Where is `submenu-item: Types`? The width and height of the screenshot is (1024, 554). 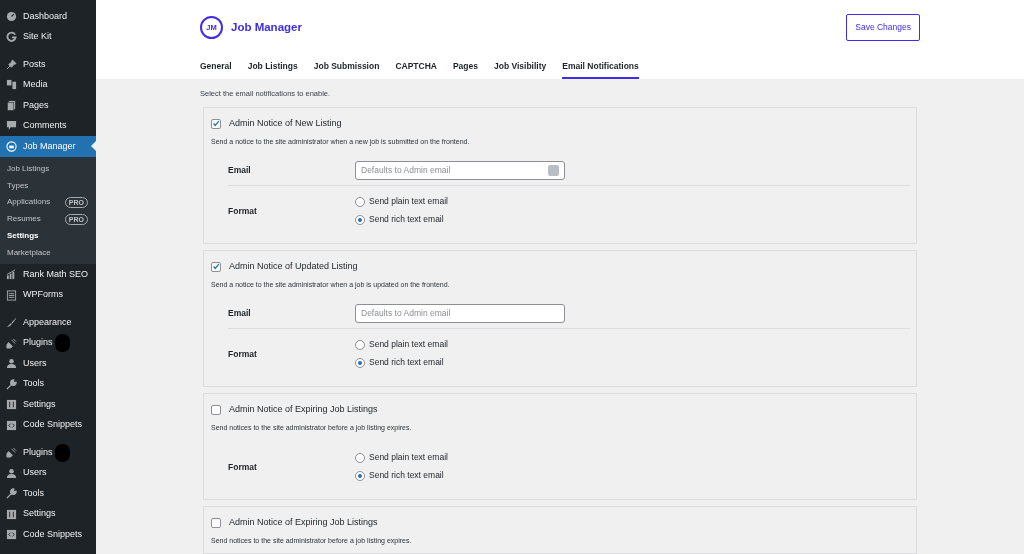 submenu-item: Types is located at coordinates (48, 186).